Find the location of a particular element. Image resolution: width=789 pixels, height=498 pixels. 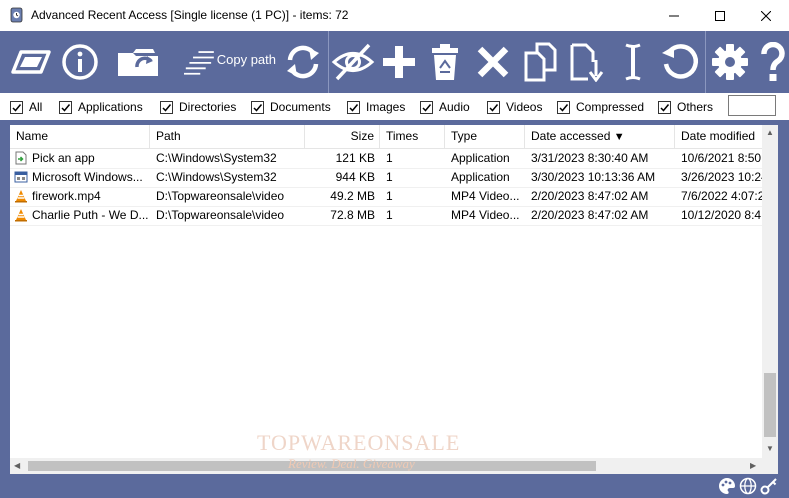

remove-button is located at coordinates (493, 62).